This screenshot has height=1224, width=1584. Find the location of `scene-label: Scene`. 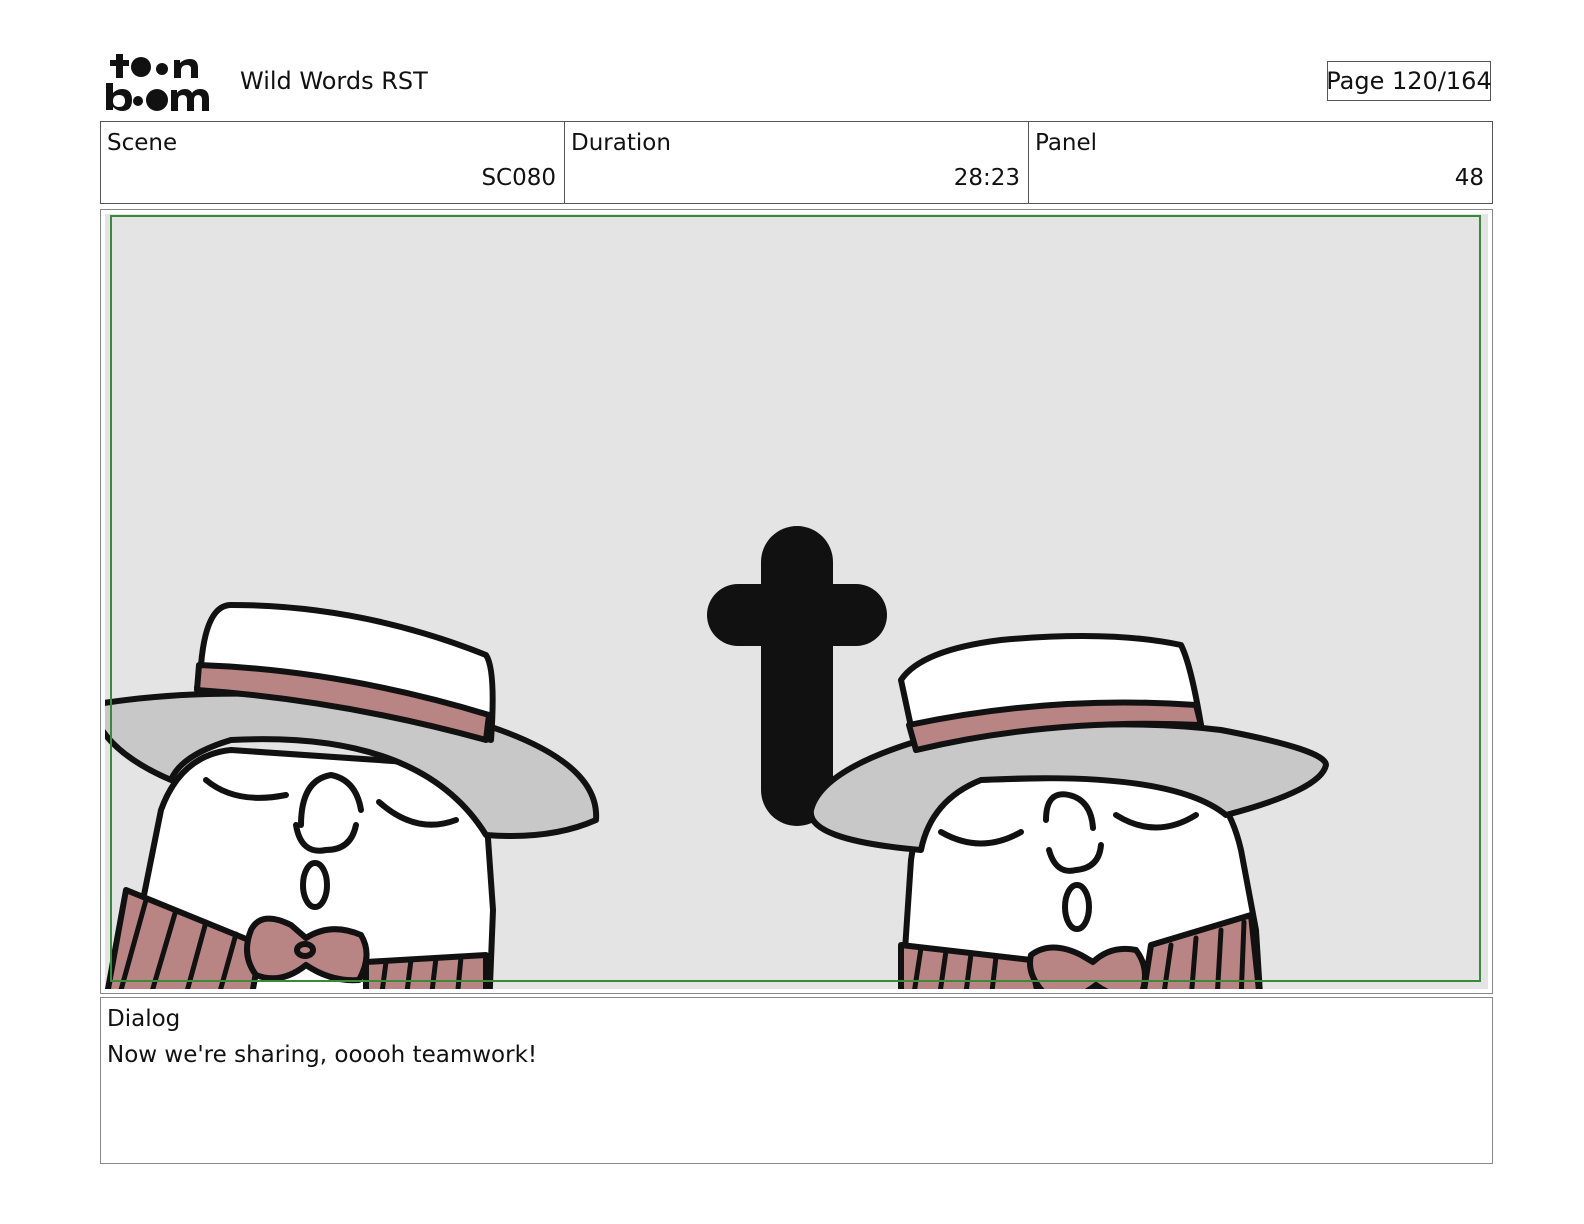

scene-label: Scene is located at coordinates (142, 143).